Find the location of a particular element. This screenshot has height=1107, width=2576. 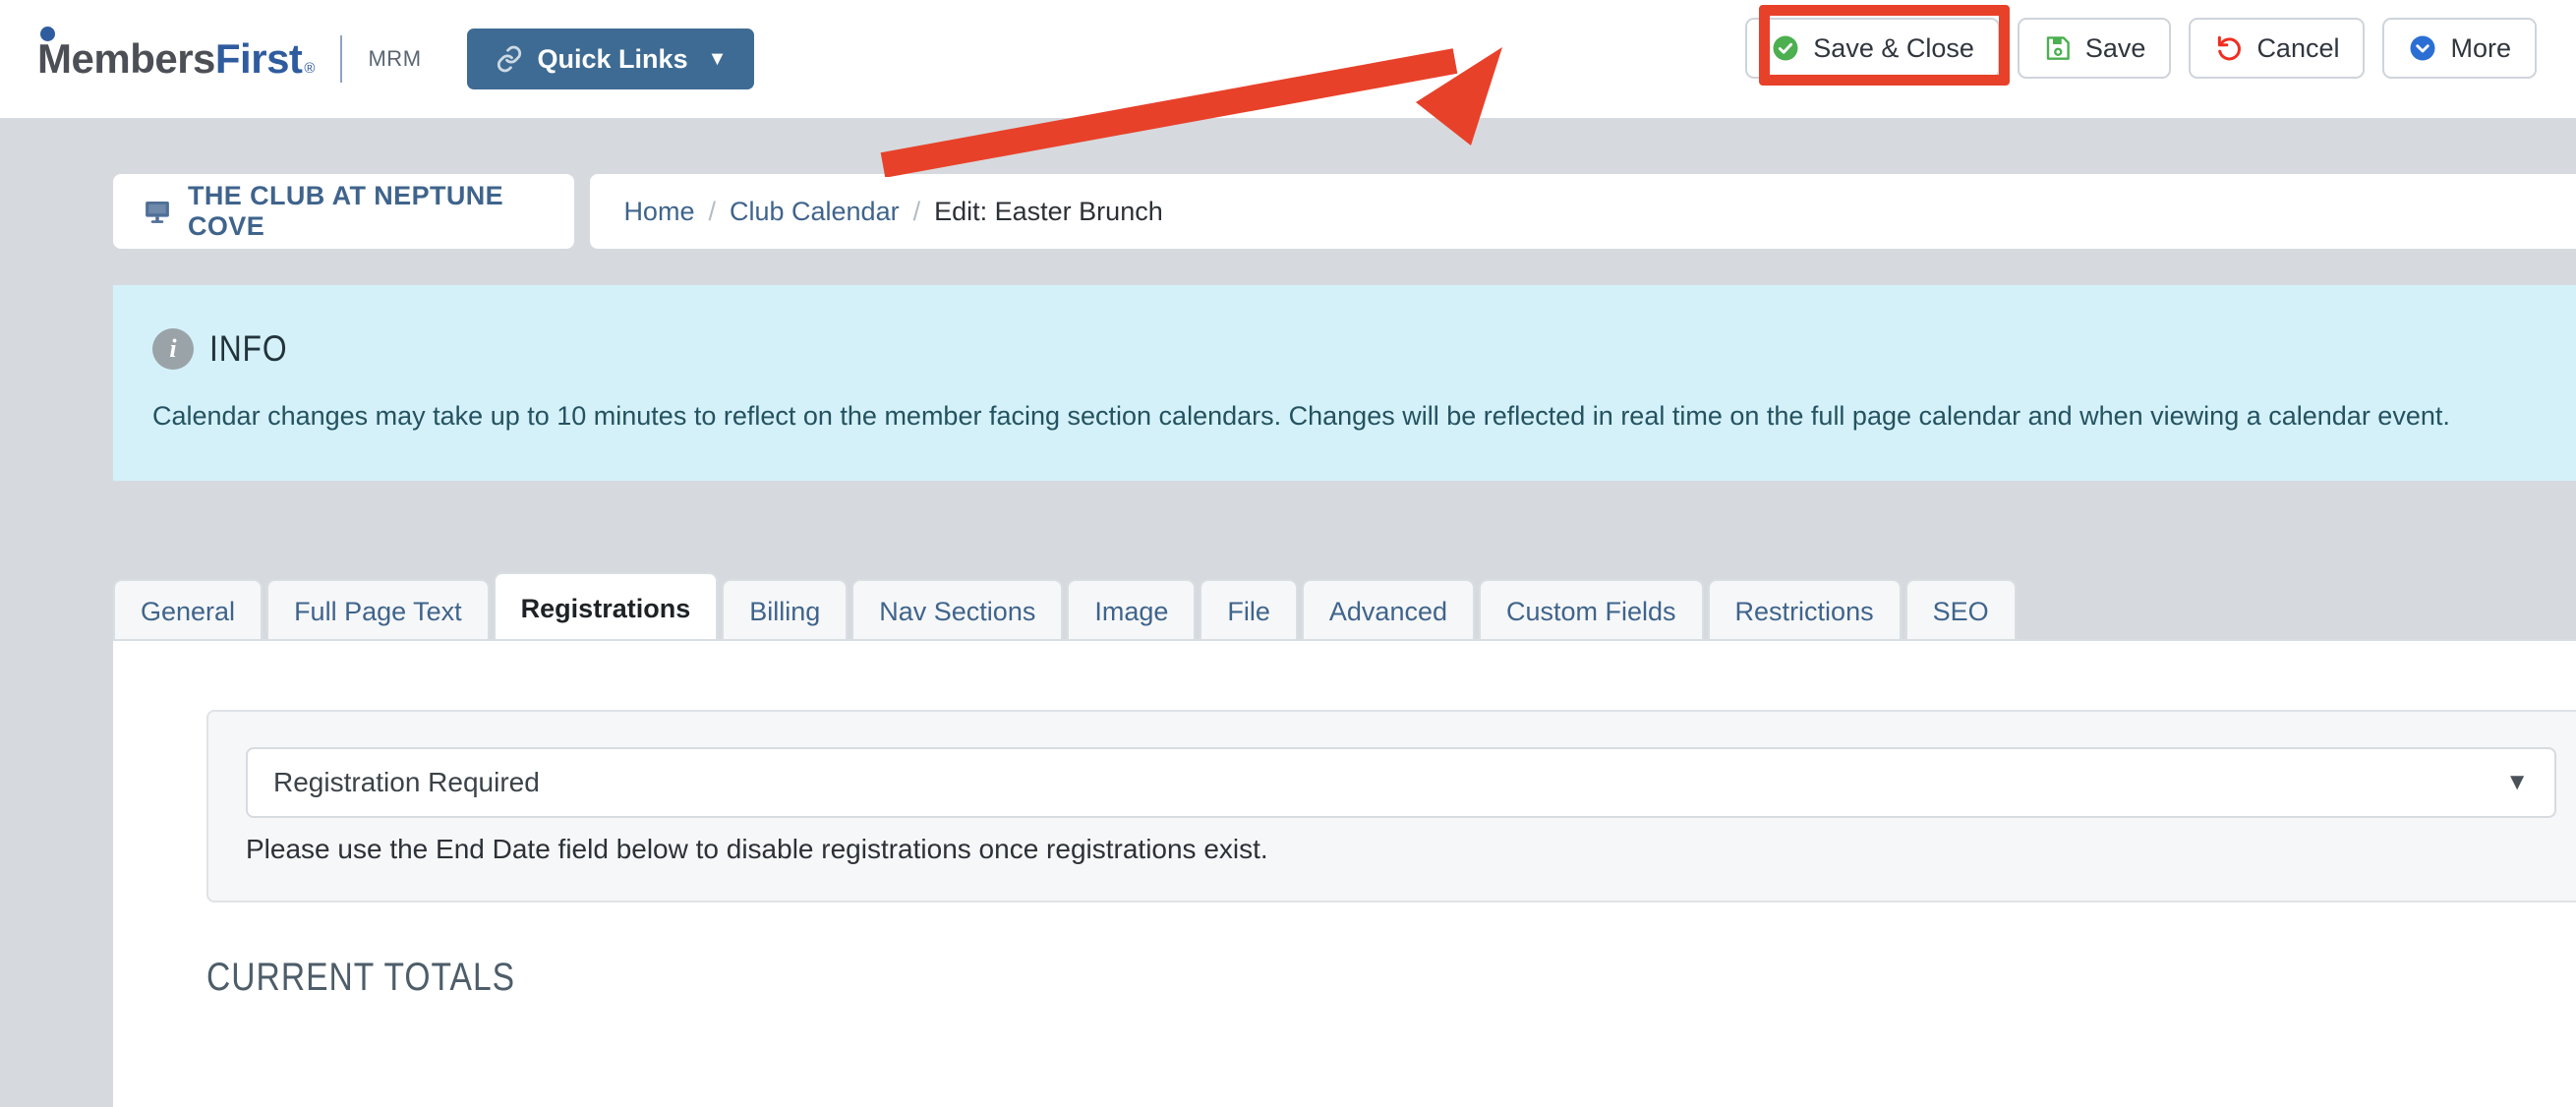

tab-registrations: Registrations is located at coordinates (606, 607).